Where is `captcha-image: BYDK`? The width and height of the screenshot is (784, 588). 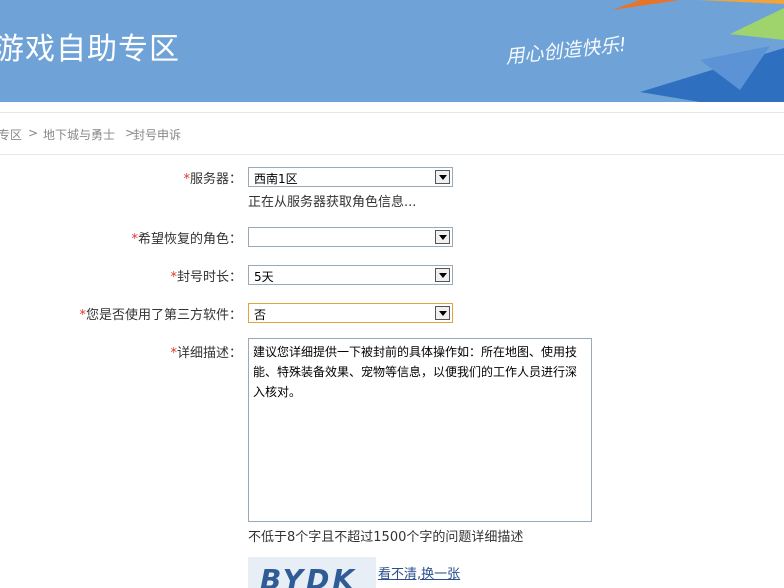 captcha-image: BYDK is located at coordinates (312, 572).